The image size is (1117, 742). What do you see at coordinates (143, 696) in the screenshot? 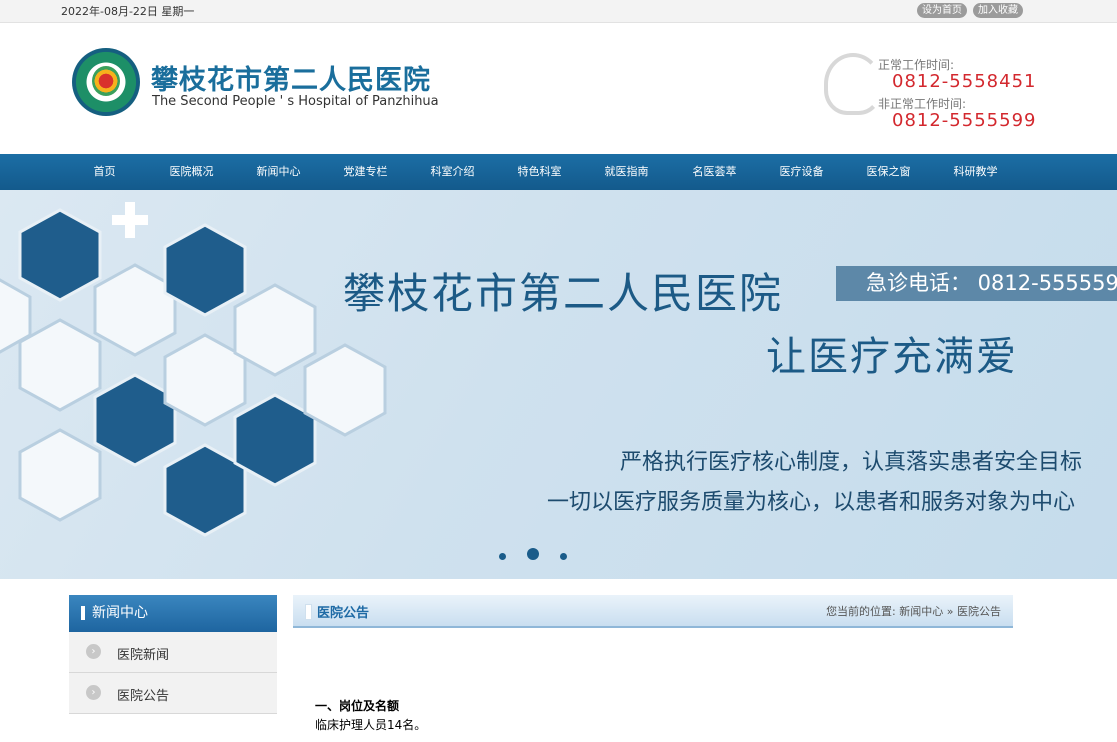
I see `sidebar-item-label: 医院公告` at bounding box center [143, 696].